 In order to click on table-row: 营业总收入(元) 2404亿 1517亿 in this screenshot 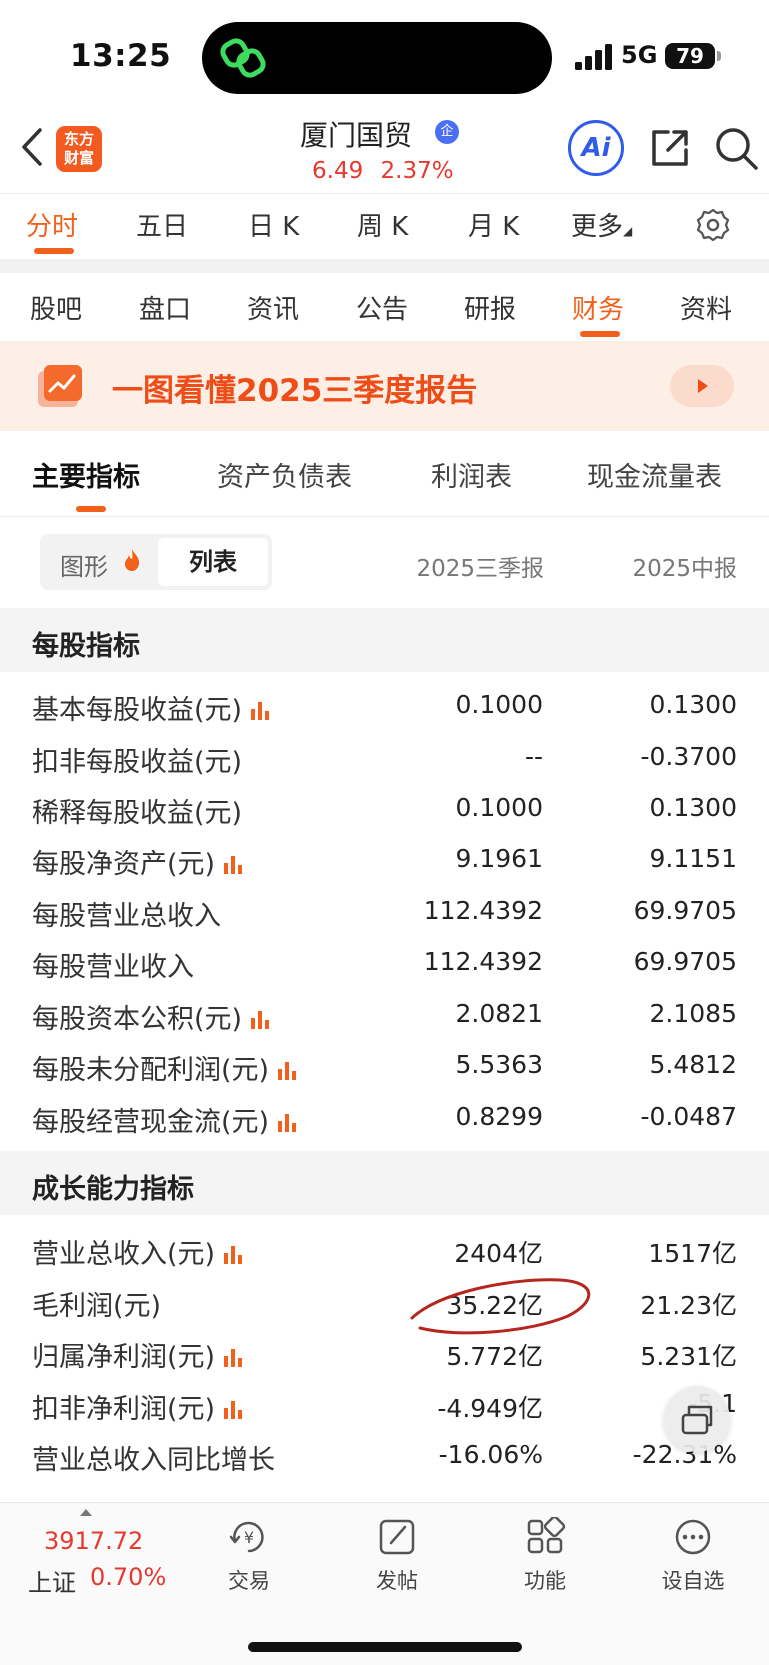, I will do `click(384, 1248)`.